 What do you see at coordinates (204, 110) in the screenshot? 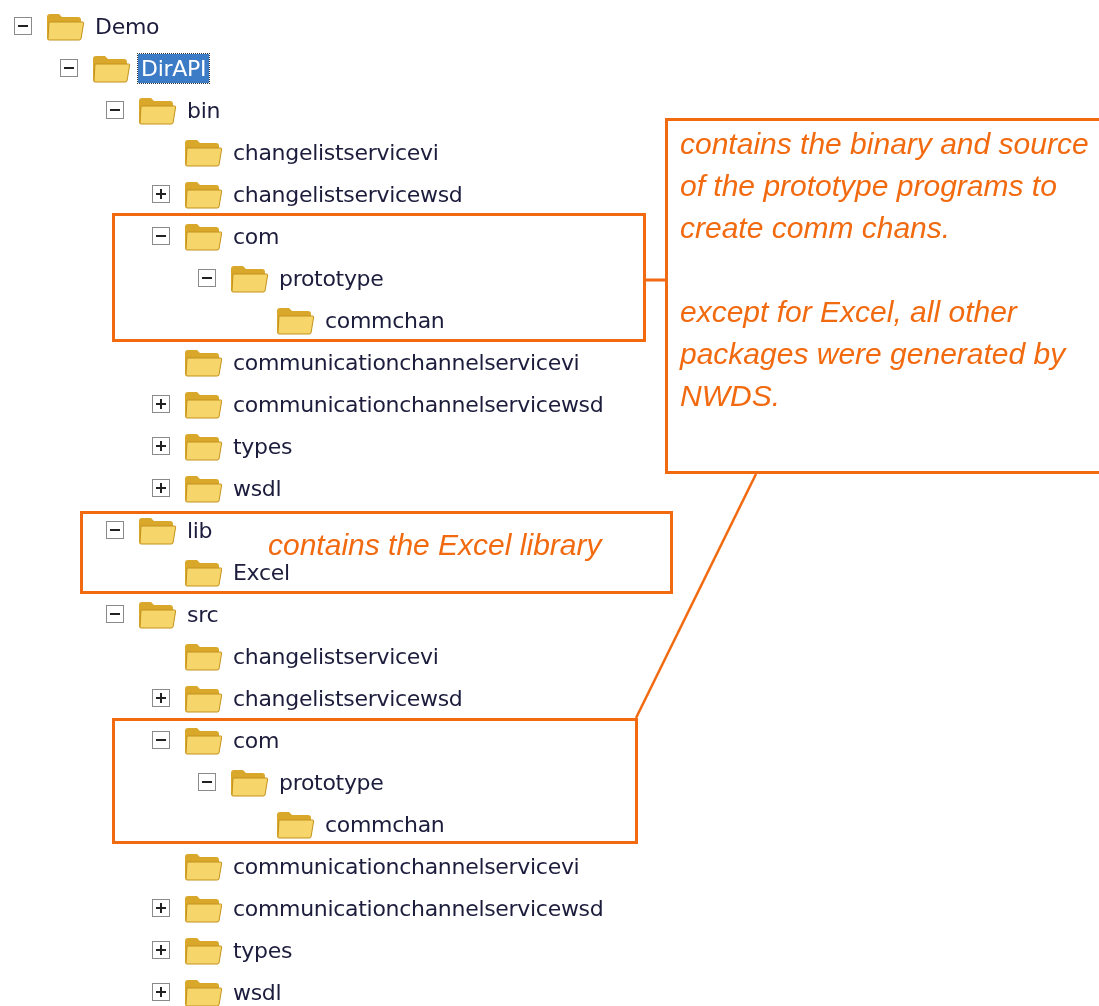
I see `tree-item: bin` at bounding box center [204, 110].